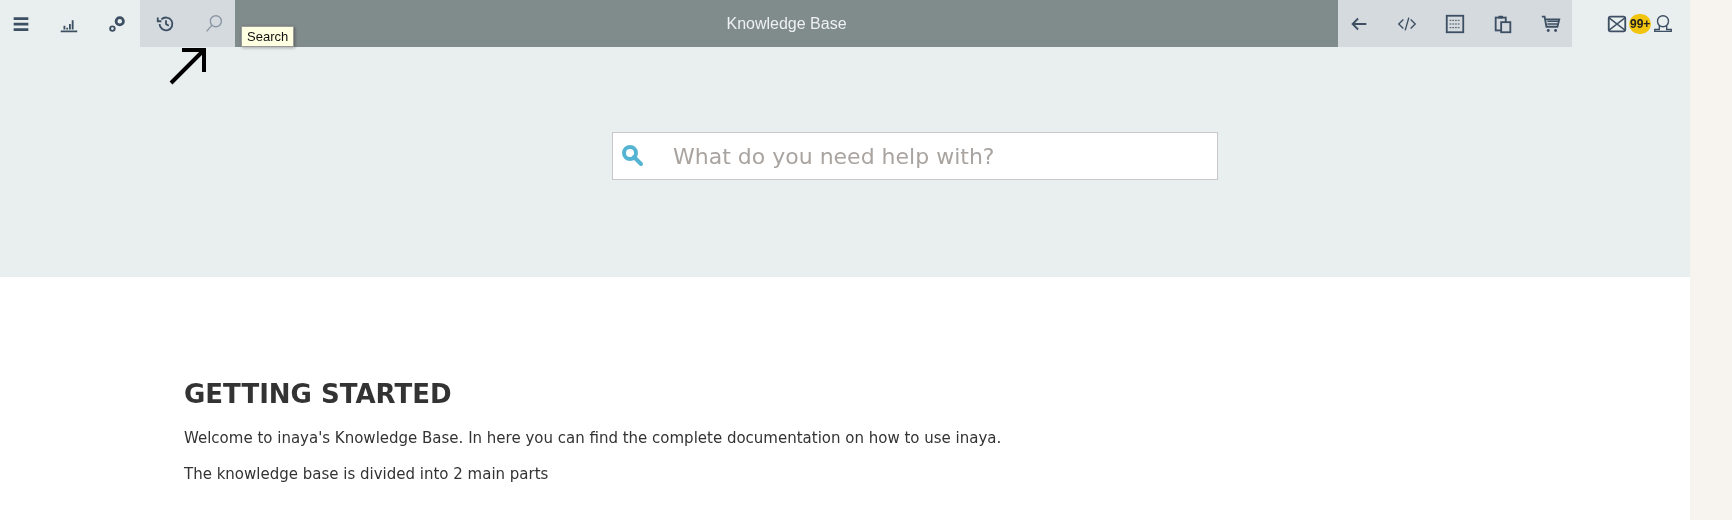  What do you see at coordinates (593, 438) in the screenshot?
I see `paragraph: Welcome to inaya's Knowledge Base. In here you can find the complete documentation on how to use inaya.` at bounding box center [593, 438].